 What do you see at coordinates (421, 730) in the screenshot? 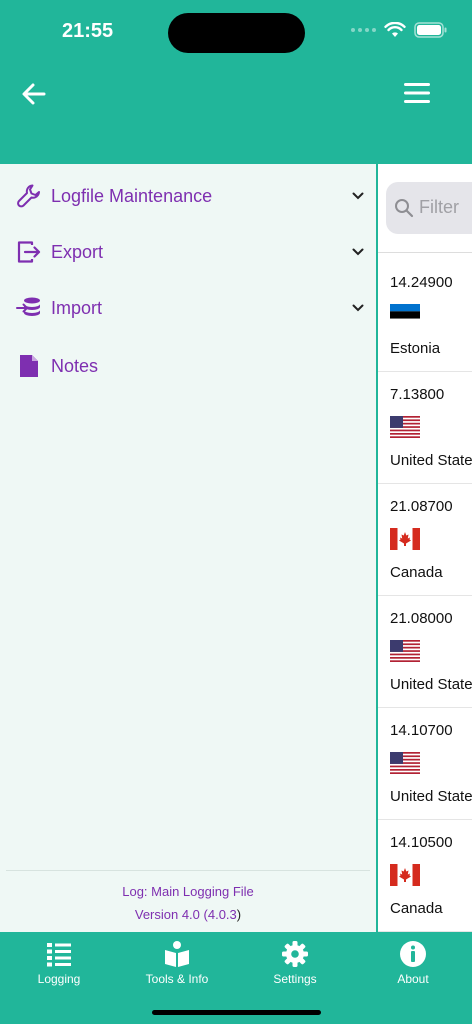
I see `frequency-label: 14.10700` at bounding box center [421, 730].